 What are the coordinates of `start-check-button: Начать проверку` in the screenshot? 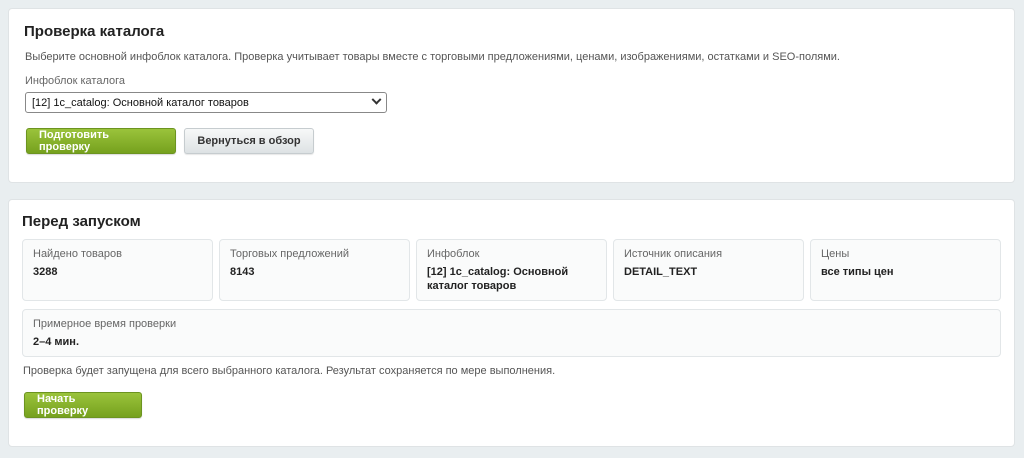 It's located at (83, 405).